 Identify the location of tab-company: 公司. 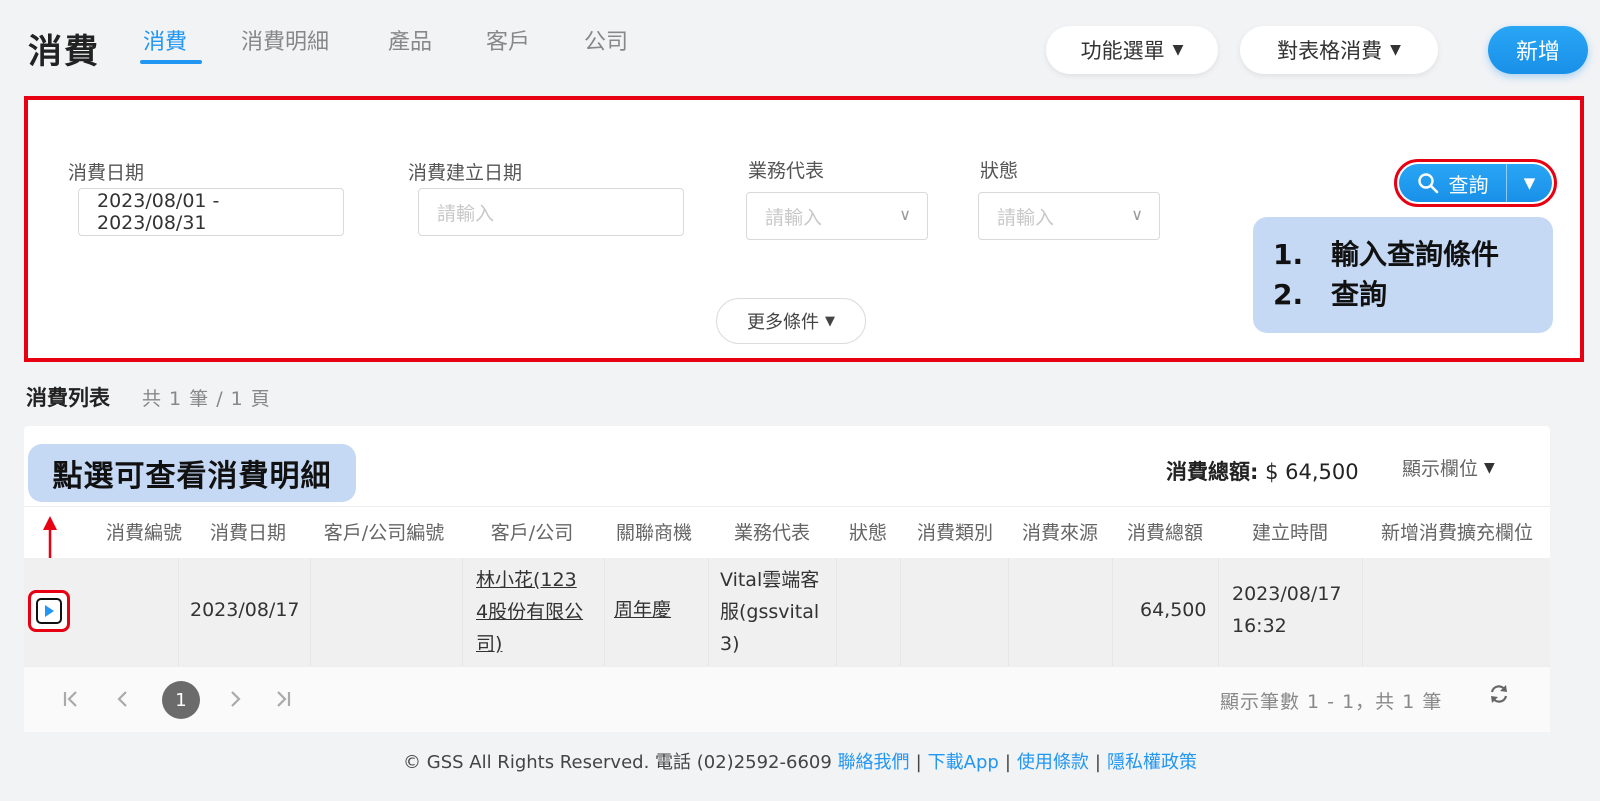
(606, 40).